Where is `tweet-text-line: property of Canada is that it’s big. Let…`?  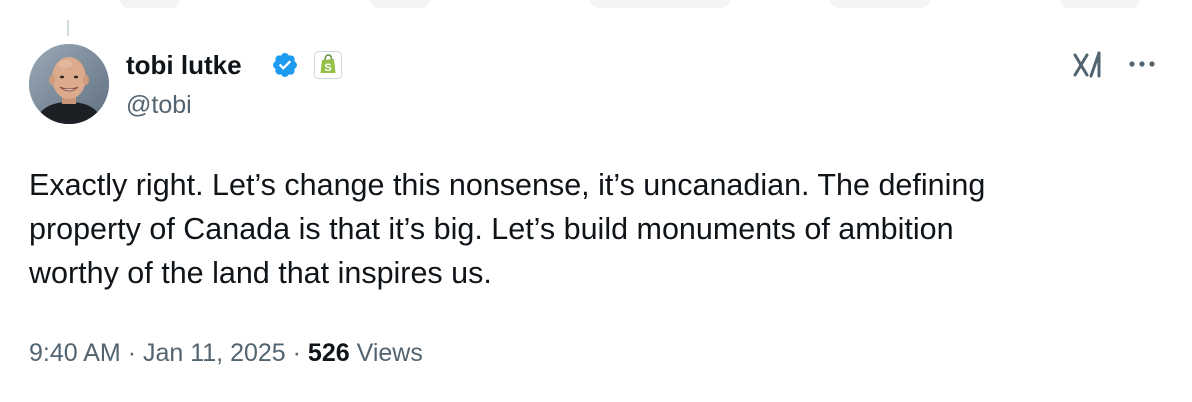 tweet-text-line: property of Canada is that it’s big. Let… is located at coordinates (491, 229).